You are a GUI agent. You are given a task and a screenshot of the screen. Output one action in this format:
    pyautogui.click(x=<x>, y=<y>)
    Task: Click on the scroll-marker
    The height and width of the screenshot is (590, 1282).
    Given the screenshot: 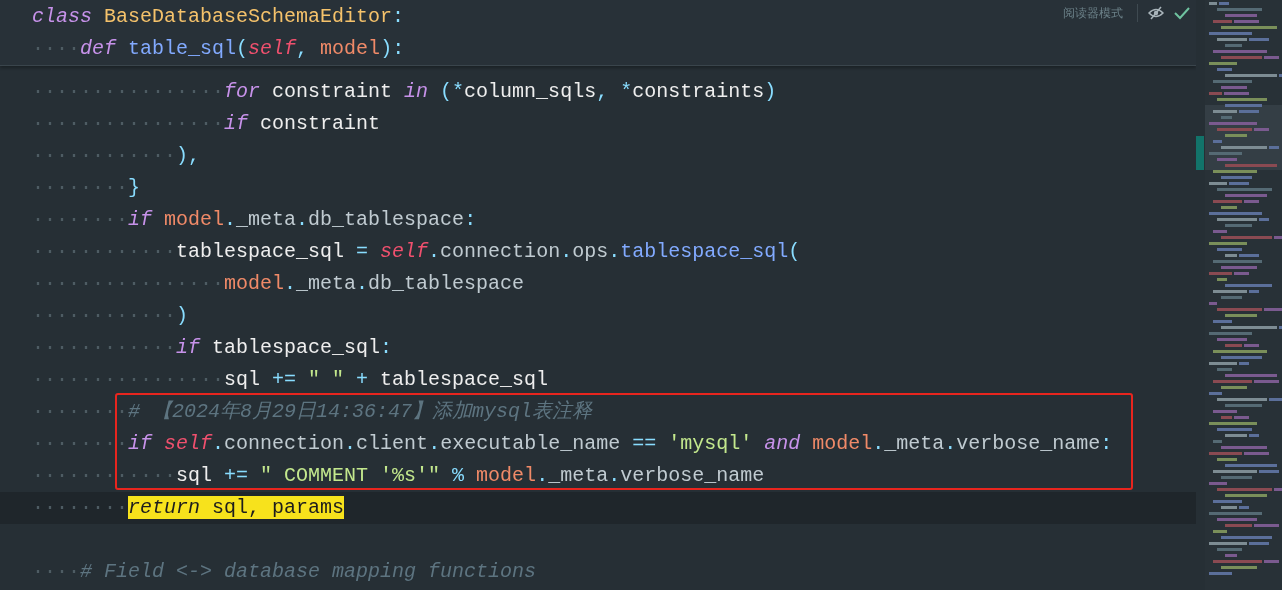 What is the action you would take?
    pyautogui.click(x=1200, y=153)
    